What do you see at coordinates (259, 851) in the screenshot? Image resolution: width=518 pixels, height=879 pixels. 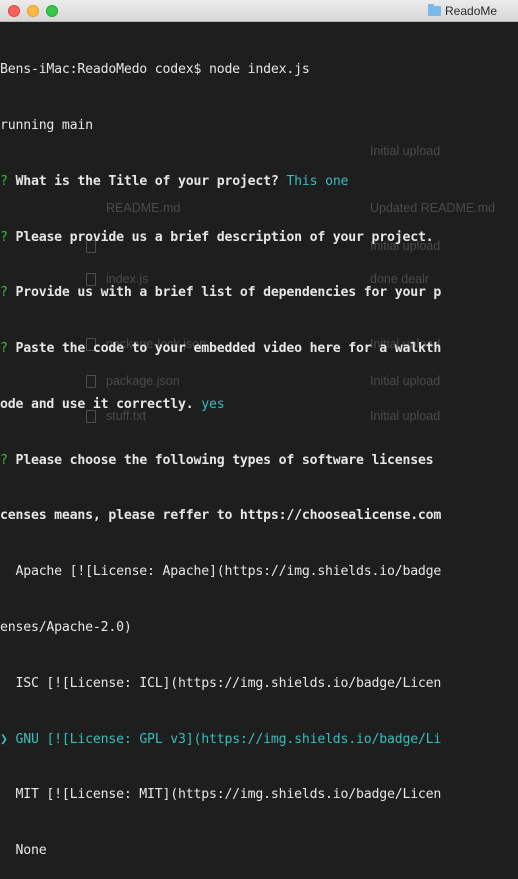 I see `license-option-none: None` at bounding box center [259, 851].